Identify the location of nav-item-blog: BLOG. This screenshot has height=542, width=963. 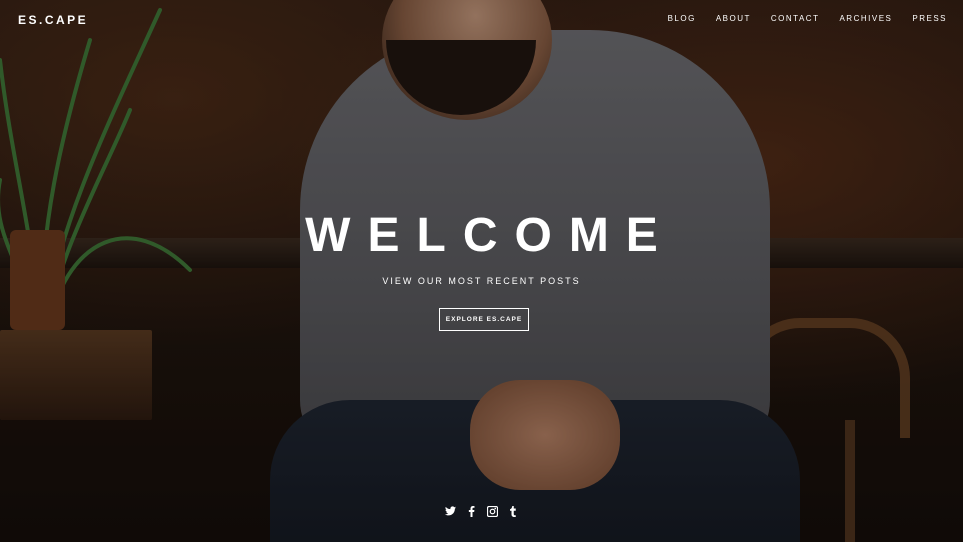
(682, 18).